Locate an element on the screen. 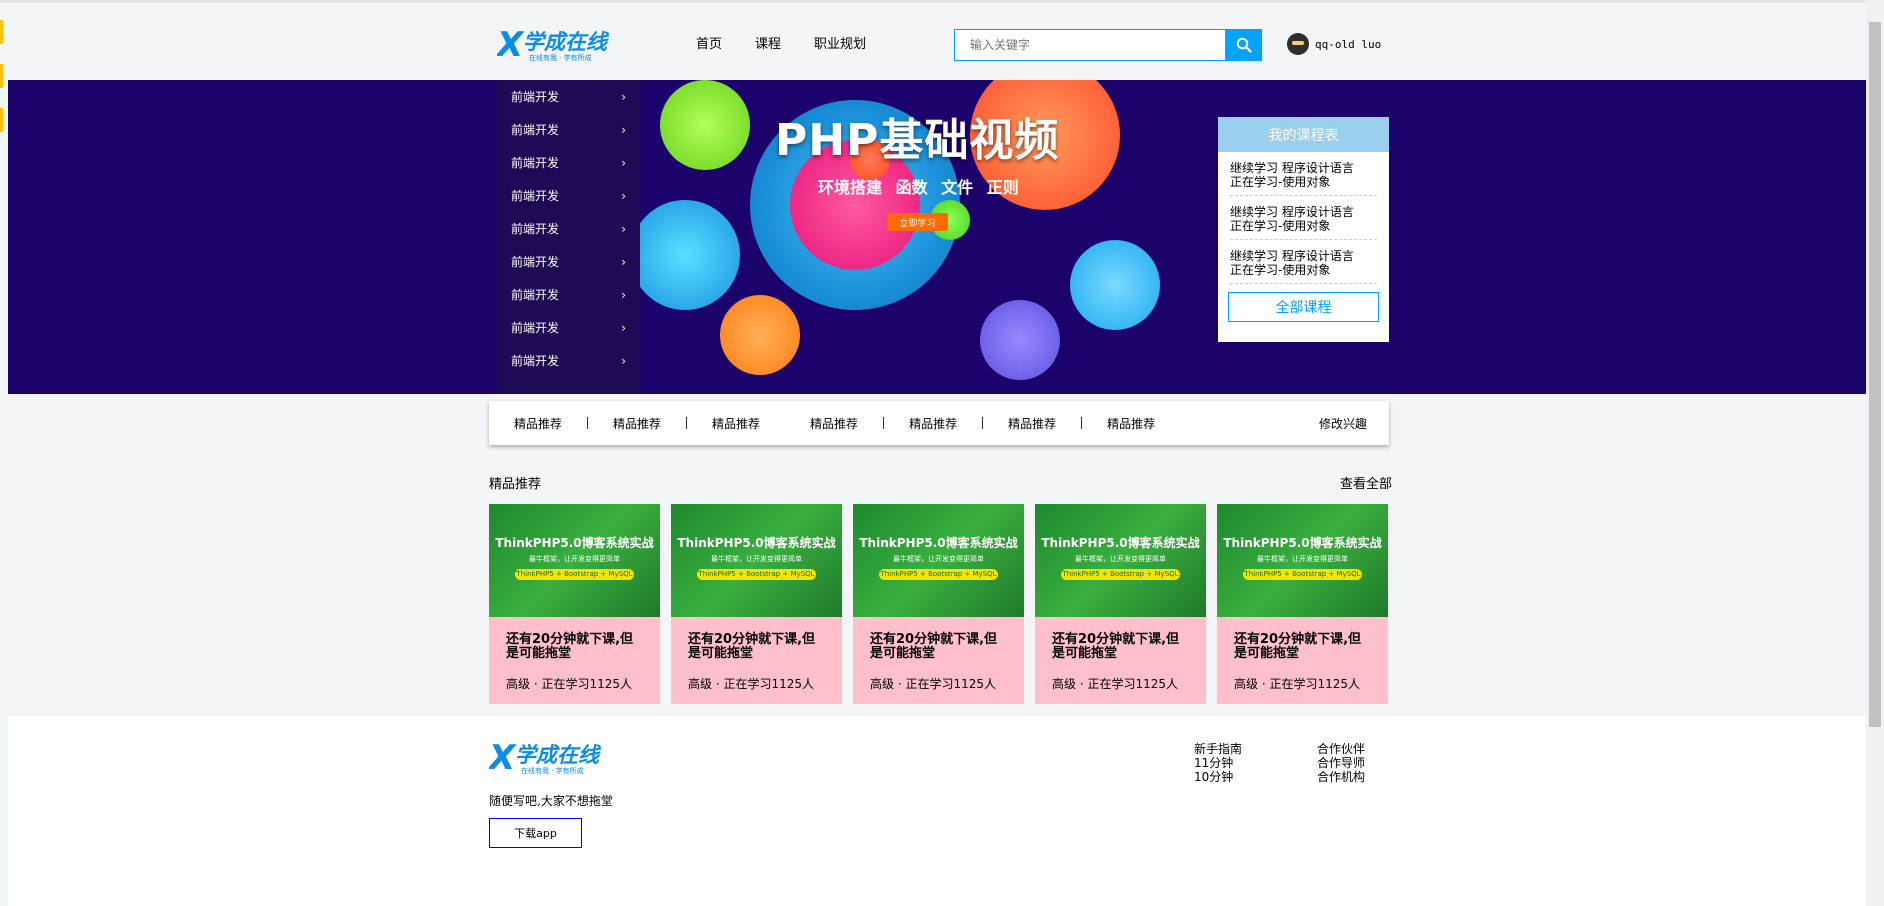 The width and height of the screenshot is (1884, 906). banner-title: PHP基础视频 is located at coordinates (917, 140).